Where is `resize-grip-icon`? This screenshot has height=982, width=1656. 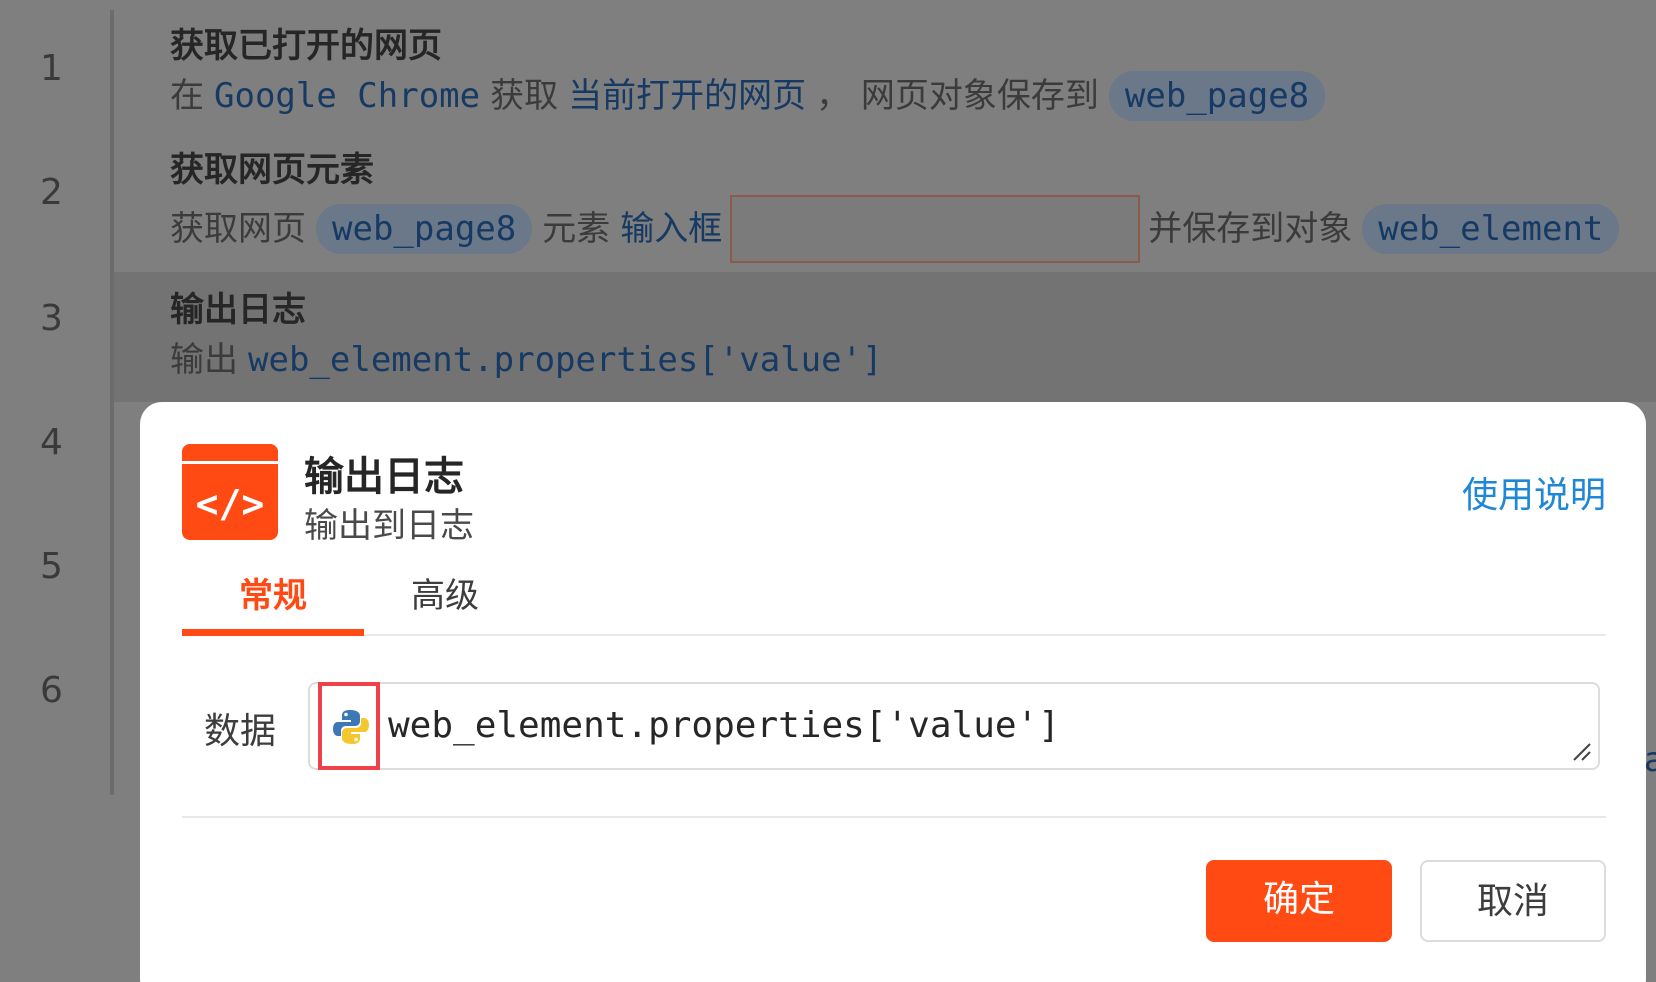 resize-grip-icon is located at coordinates (1582, 752).